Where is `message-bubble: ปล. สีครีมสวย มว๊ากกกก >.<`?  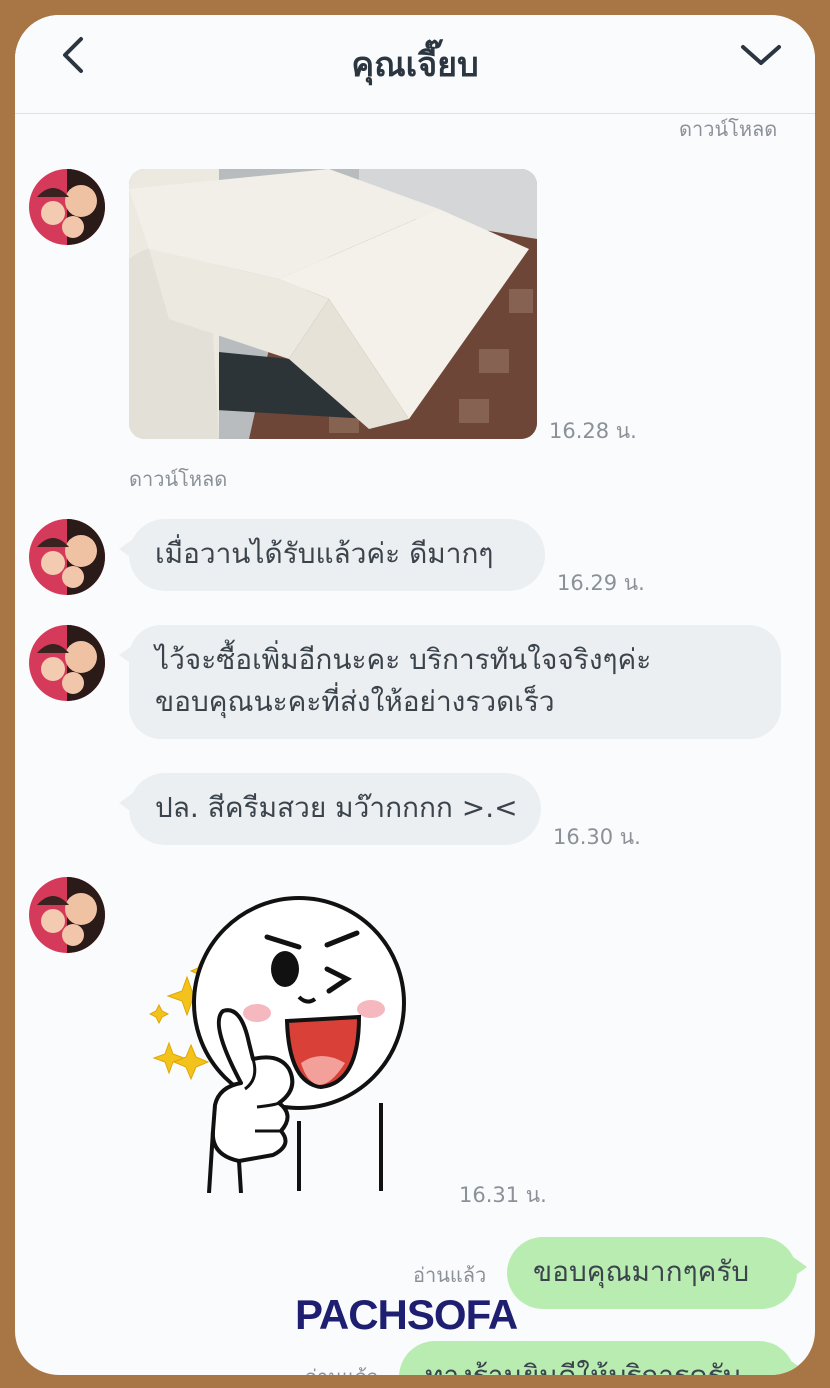 message-bubble: ปล. สีครีมสวย มว๊ากกกก >.< is located at coordinates (330, 809).